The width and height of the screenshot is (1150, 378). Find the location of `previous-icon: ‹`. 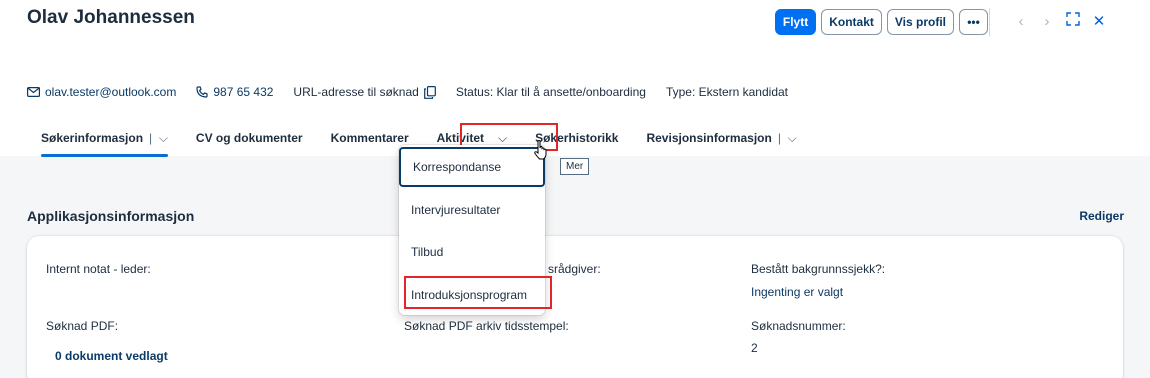

previous-icon: ‹ is located at coordinates (1021, 21).